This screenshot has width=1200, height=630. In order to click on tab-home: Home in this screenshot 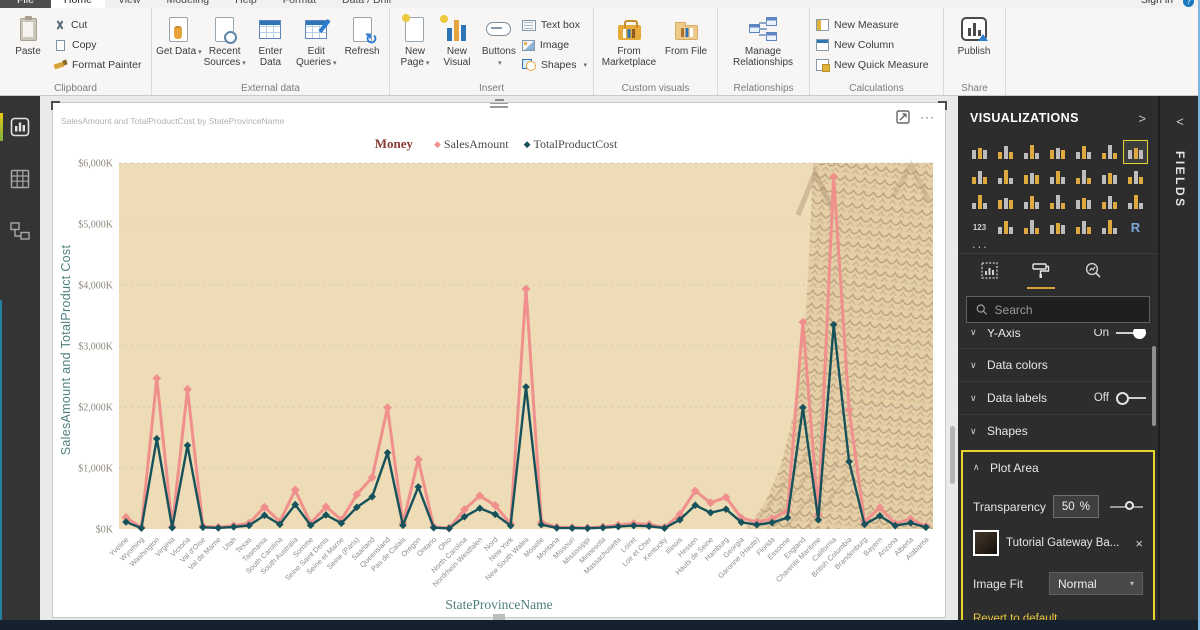, I will do `click(77, 4)`.